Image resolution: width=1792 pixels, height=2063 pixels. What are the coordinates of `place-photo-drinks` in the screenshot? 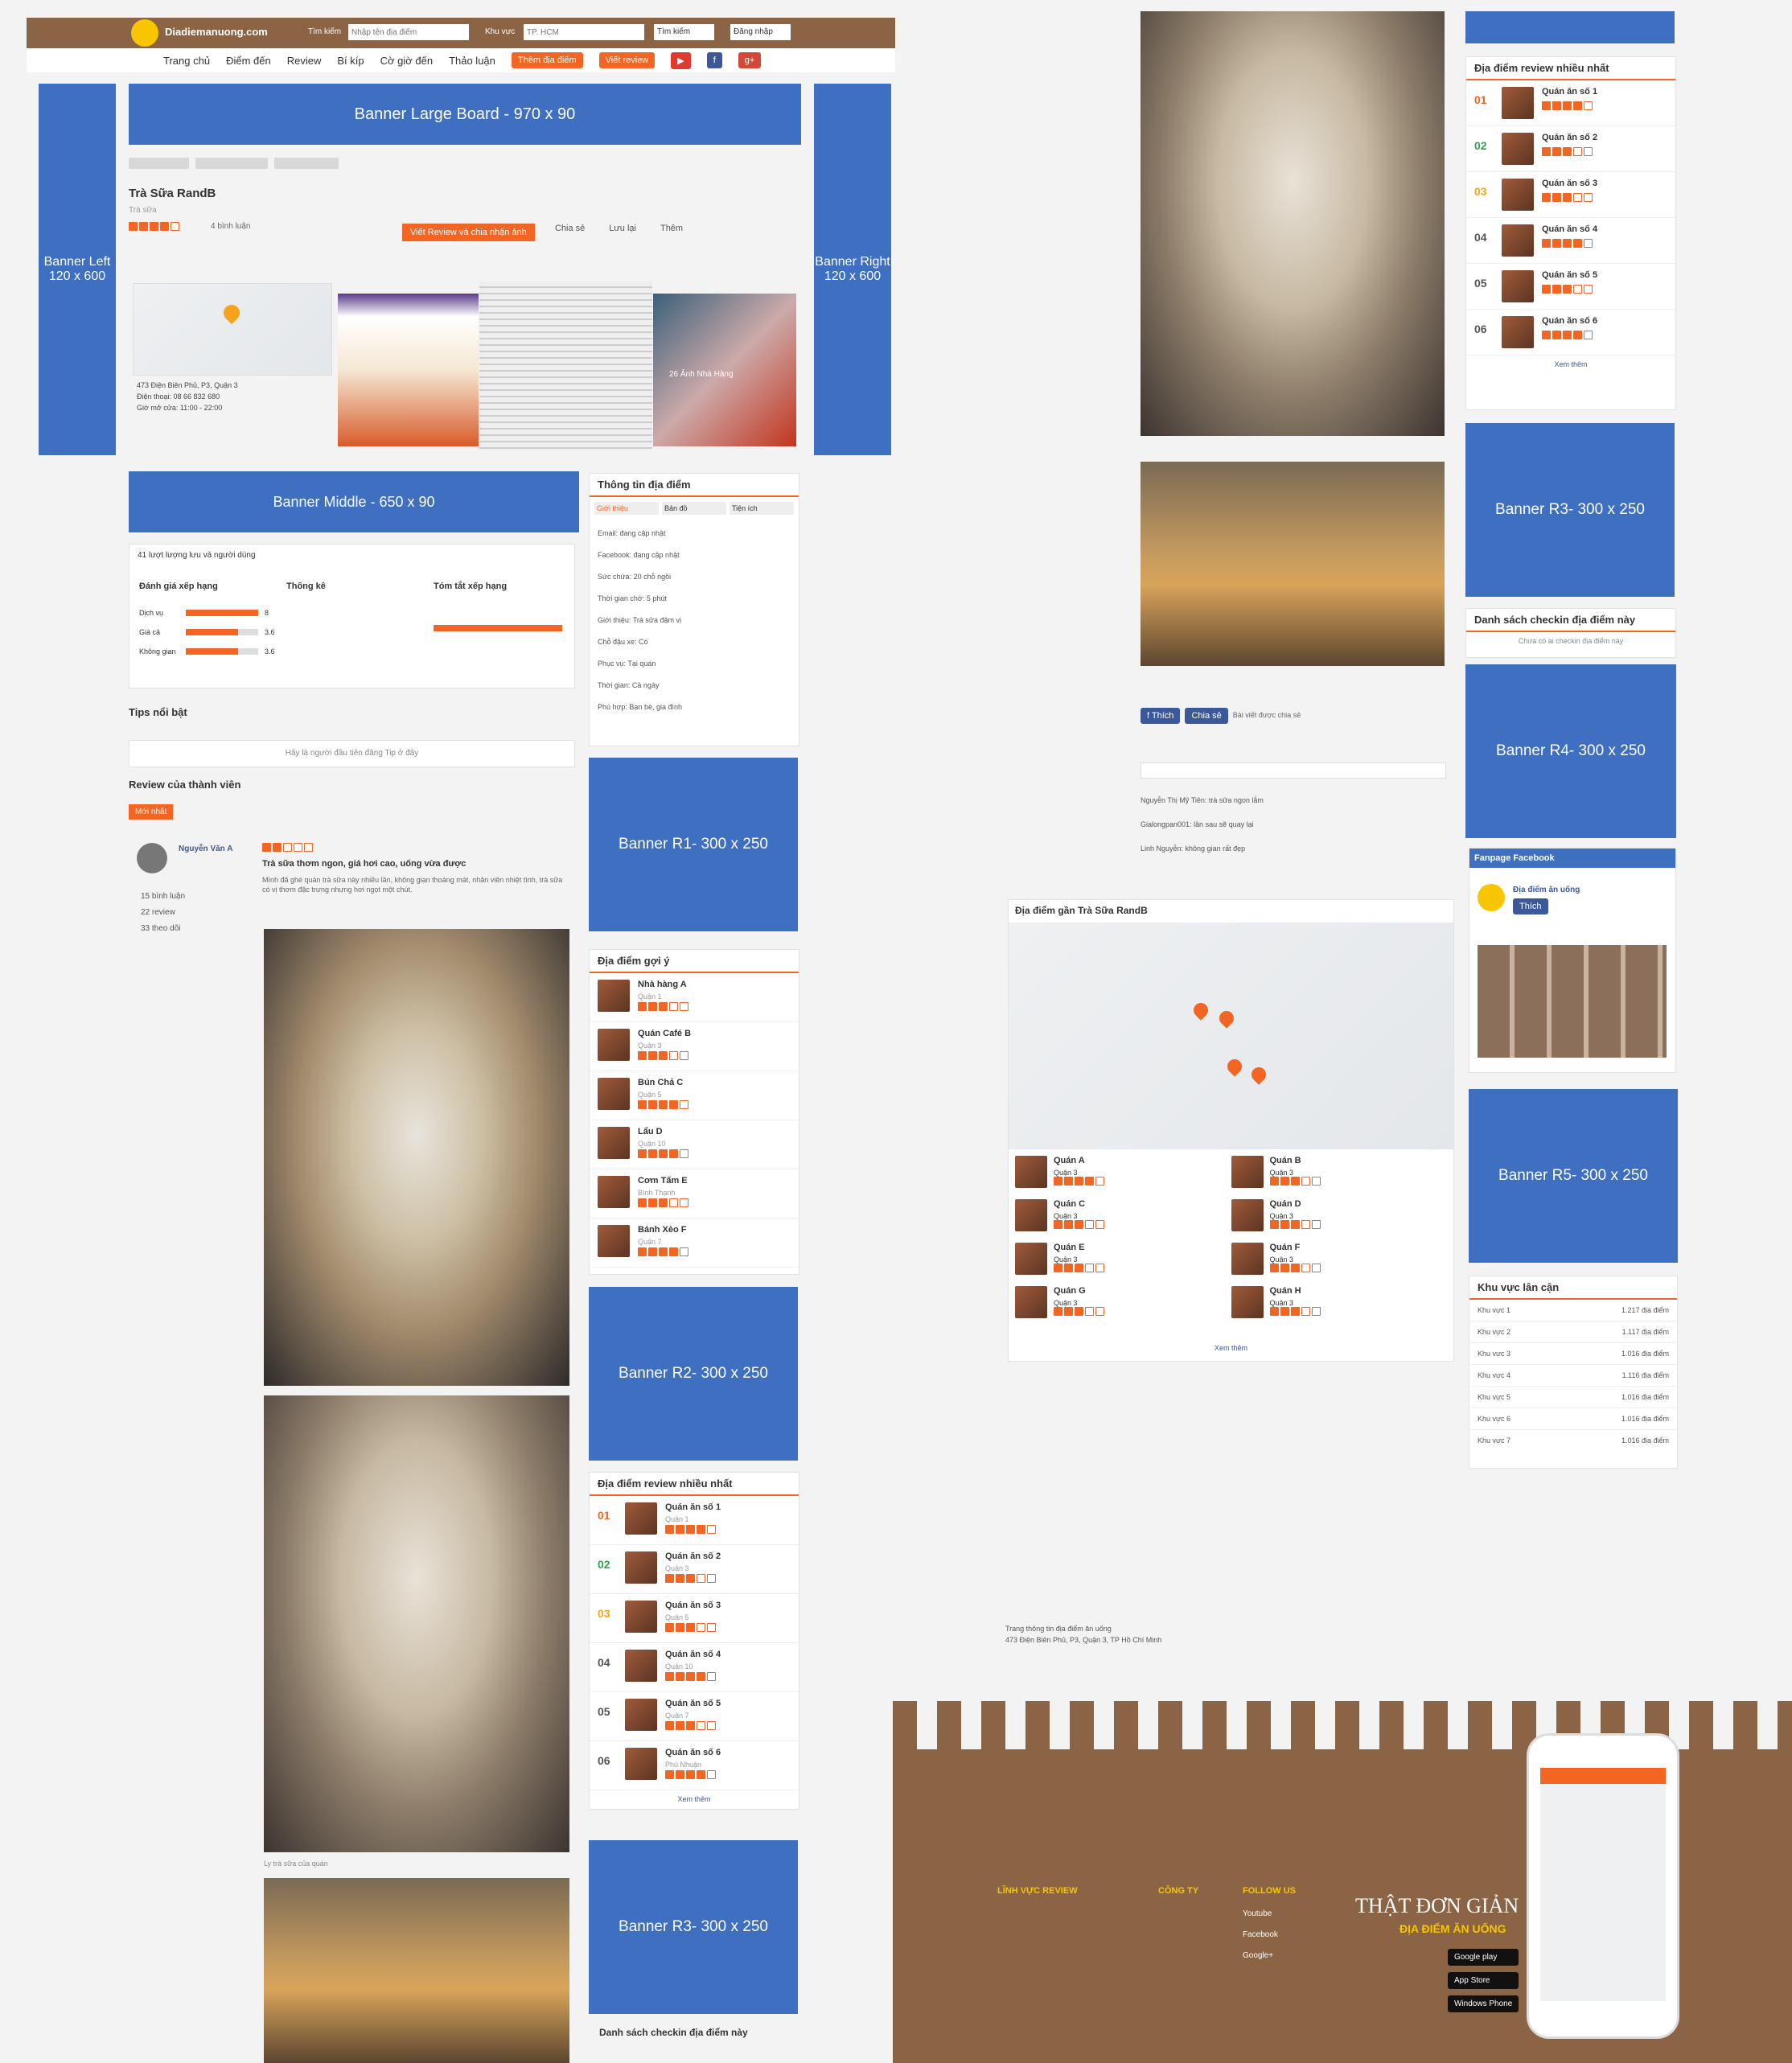 It's located at (408, 370).